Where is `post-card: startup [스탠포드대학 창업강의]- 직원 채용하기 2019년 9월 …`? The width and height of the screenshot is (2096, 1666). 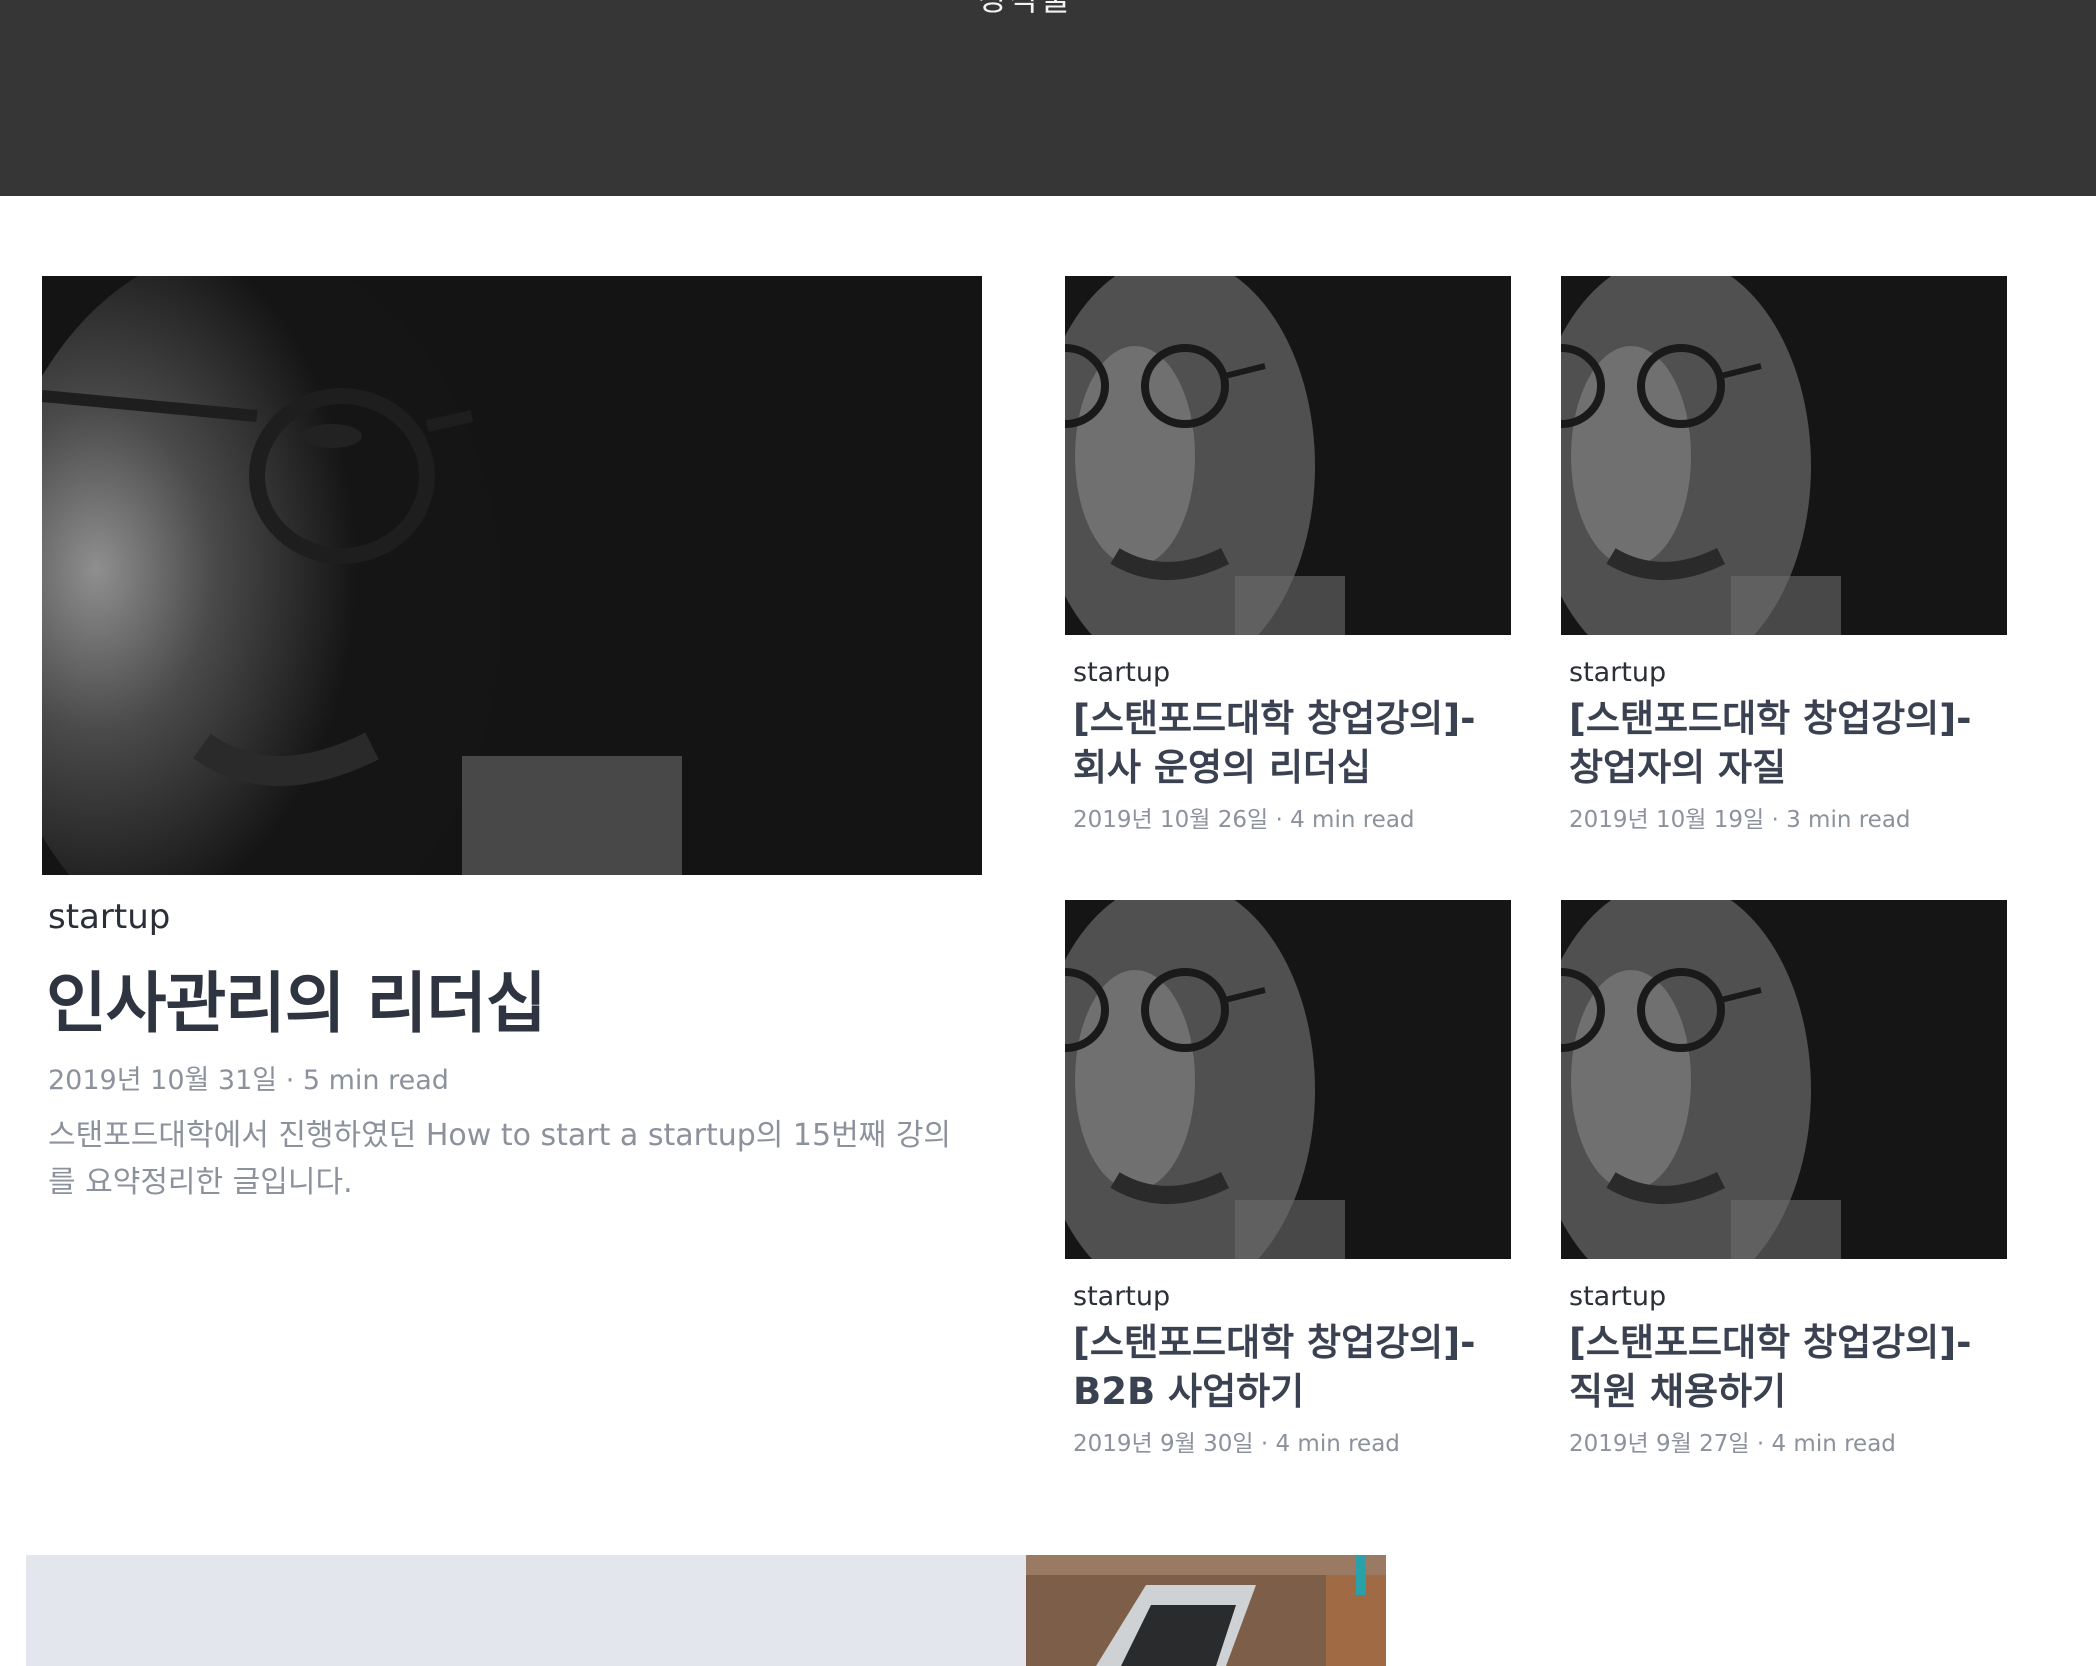 post-card: startup [스탠포드대학 창업강의]- 직원 채용하기 2019년 9월 … is located at coordinates (1784, 1179).